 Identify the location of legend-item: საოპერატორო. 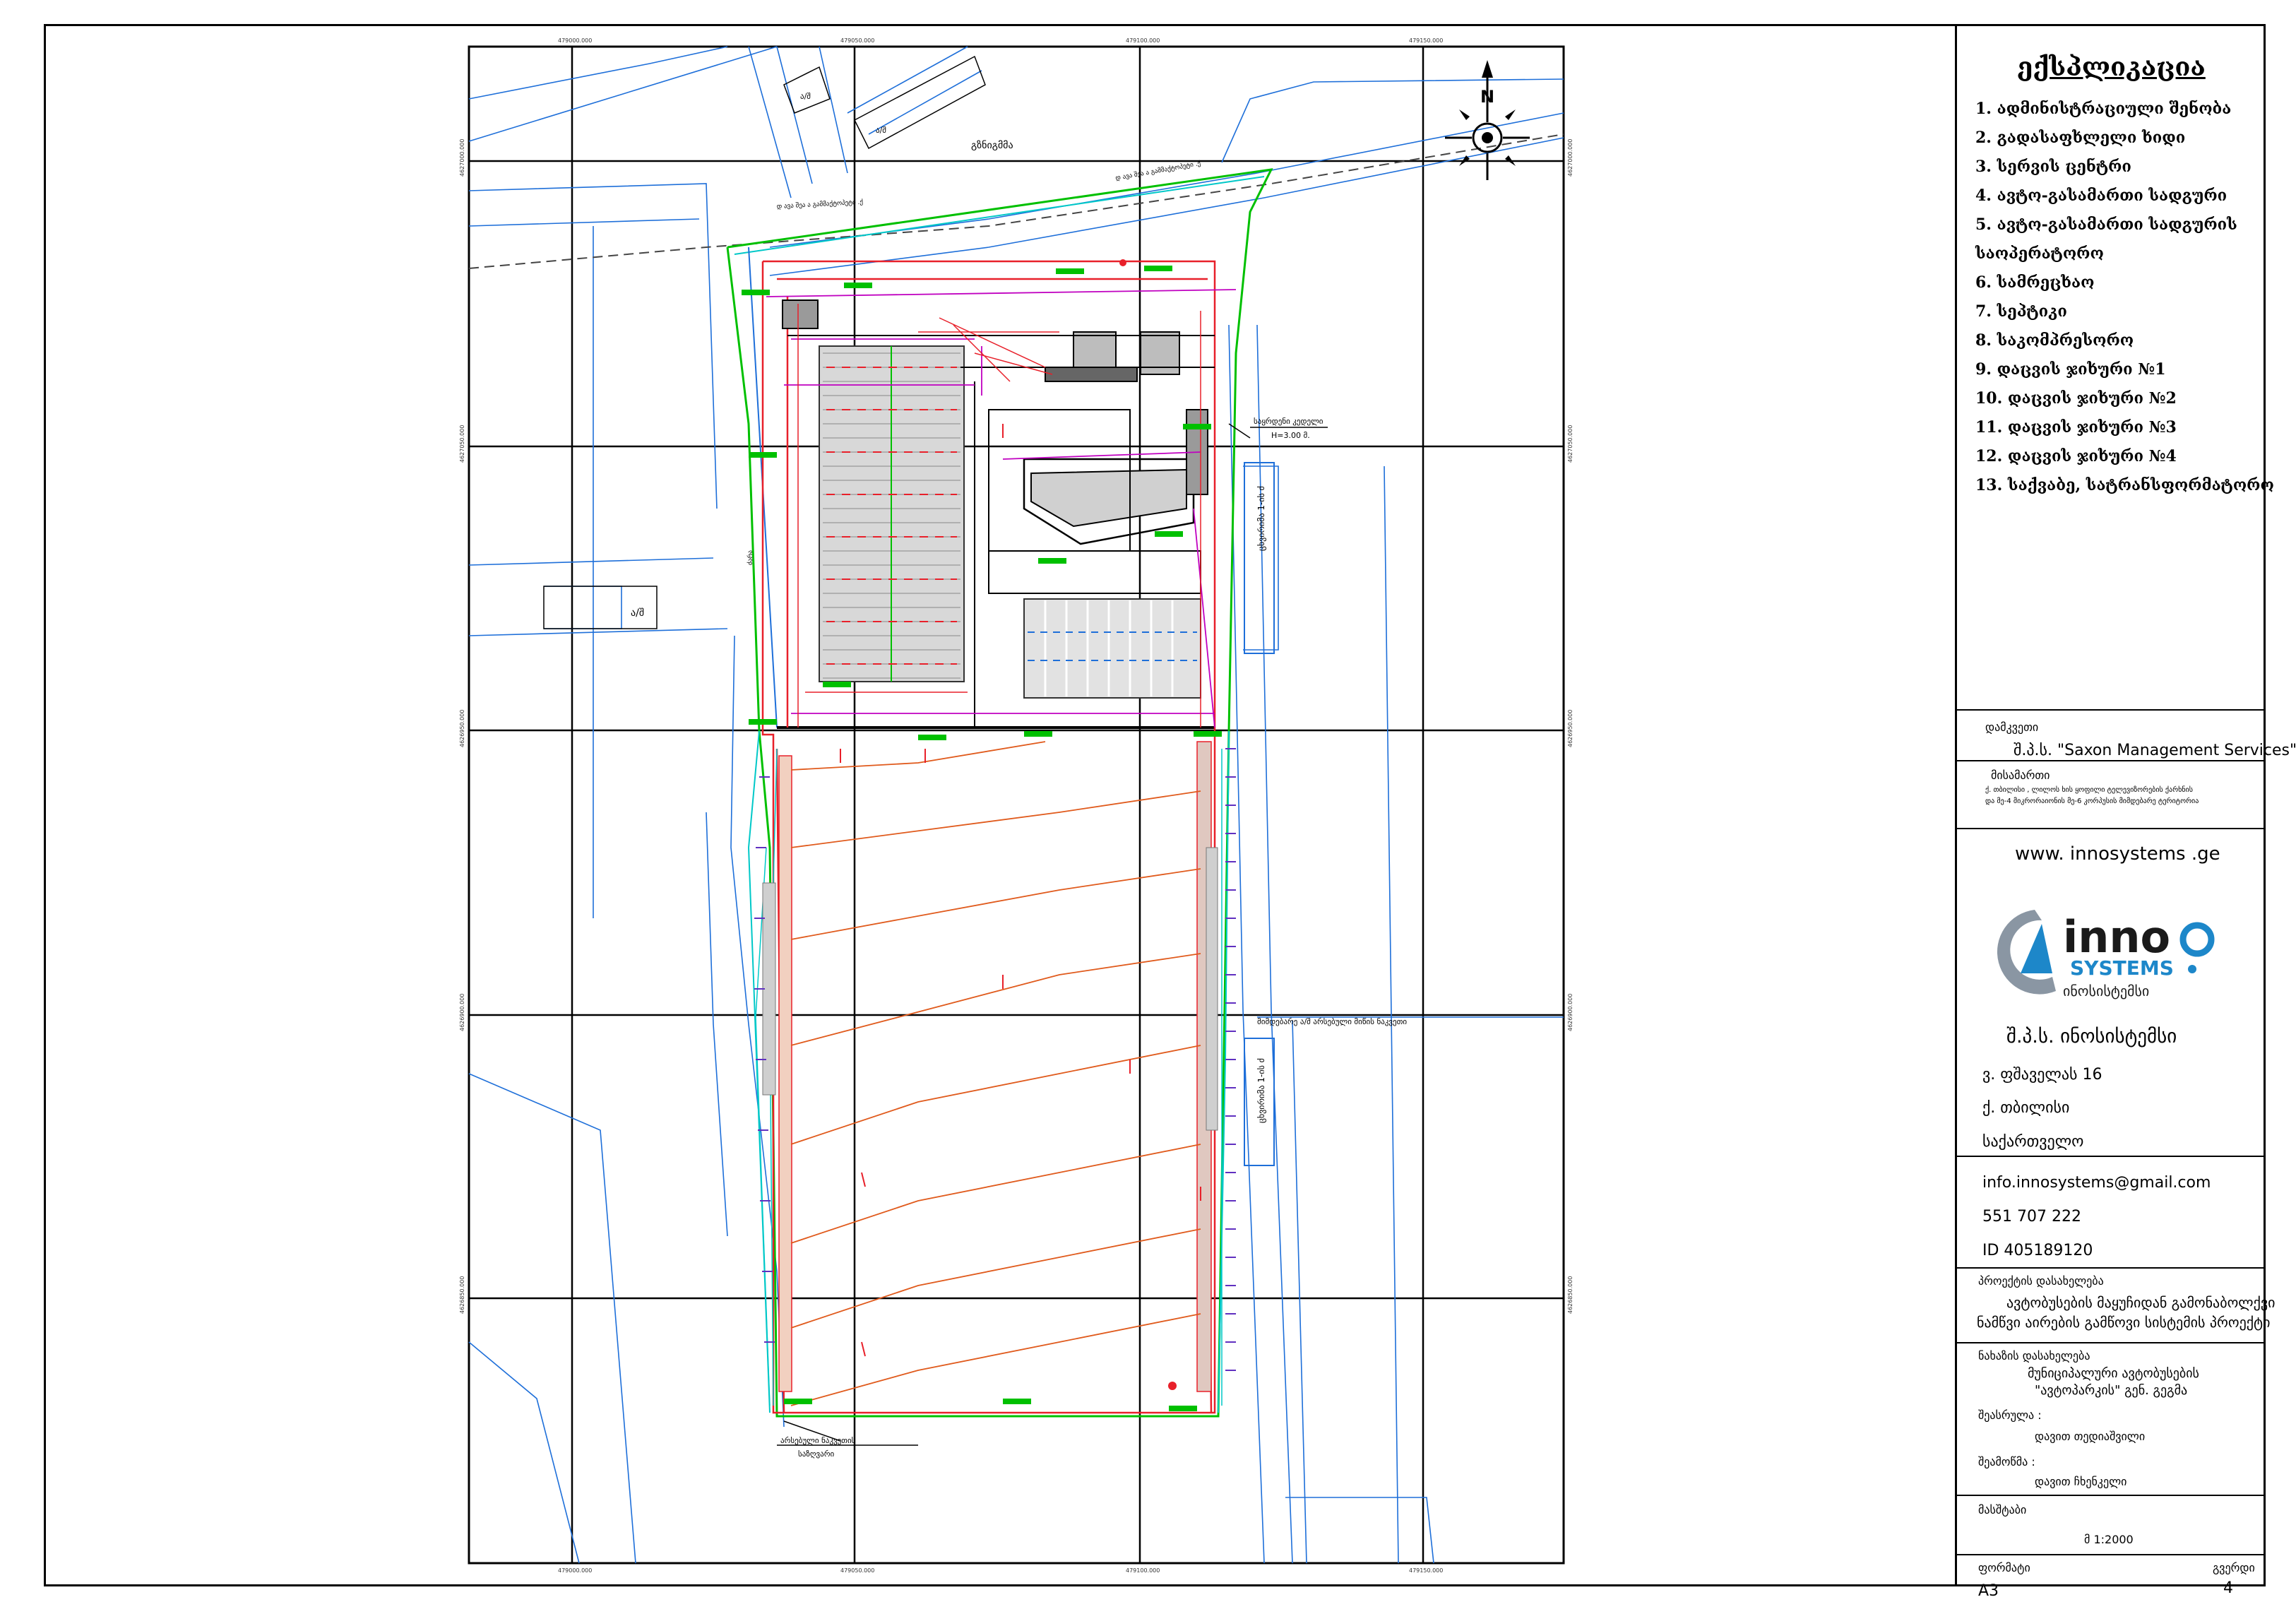
(2039, 254).